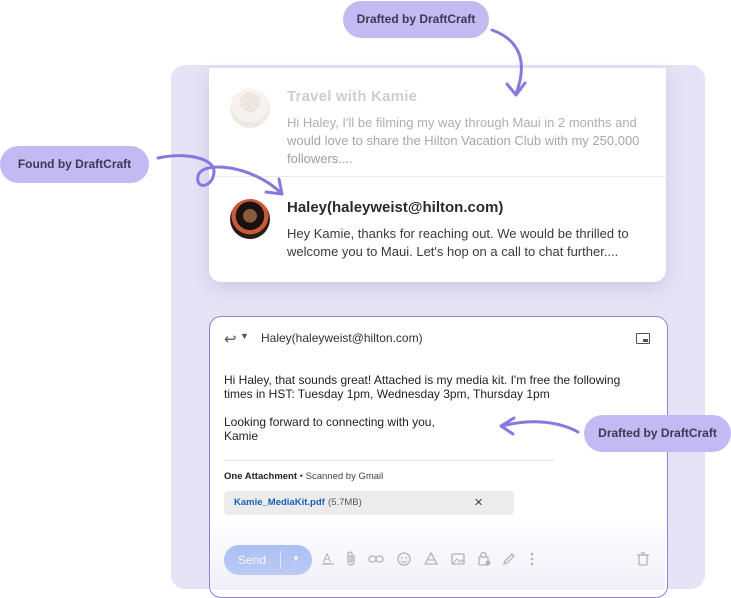  I want to click on arrow-found, so click(219, 174).